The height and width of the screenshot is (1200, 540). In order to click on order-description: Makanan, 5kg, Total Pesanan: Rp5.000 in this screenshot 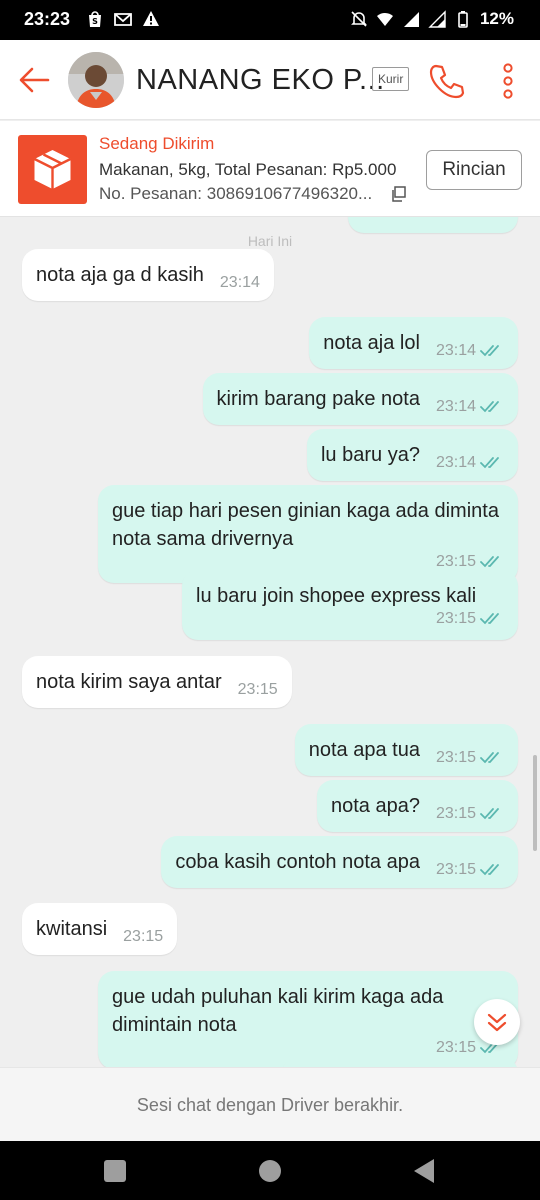, I will do `click(248, 169)`.